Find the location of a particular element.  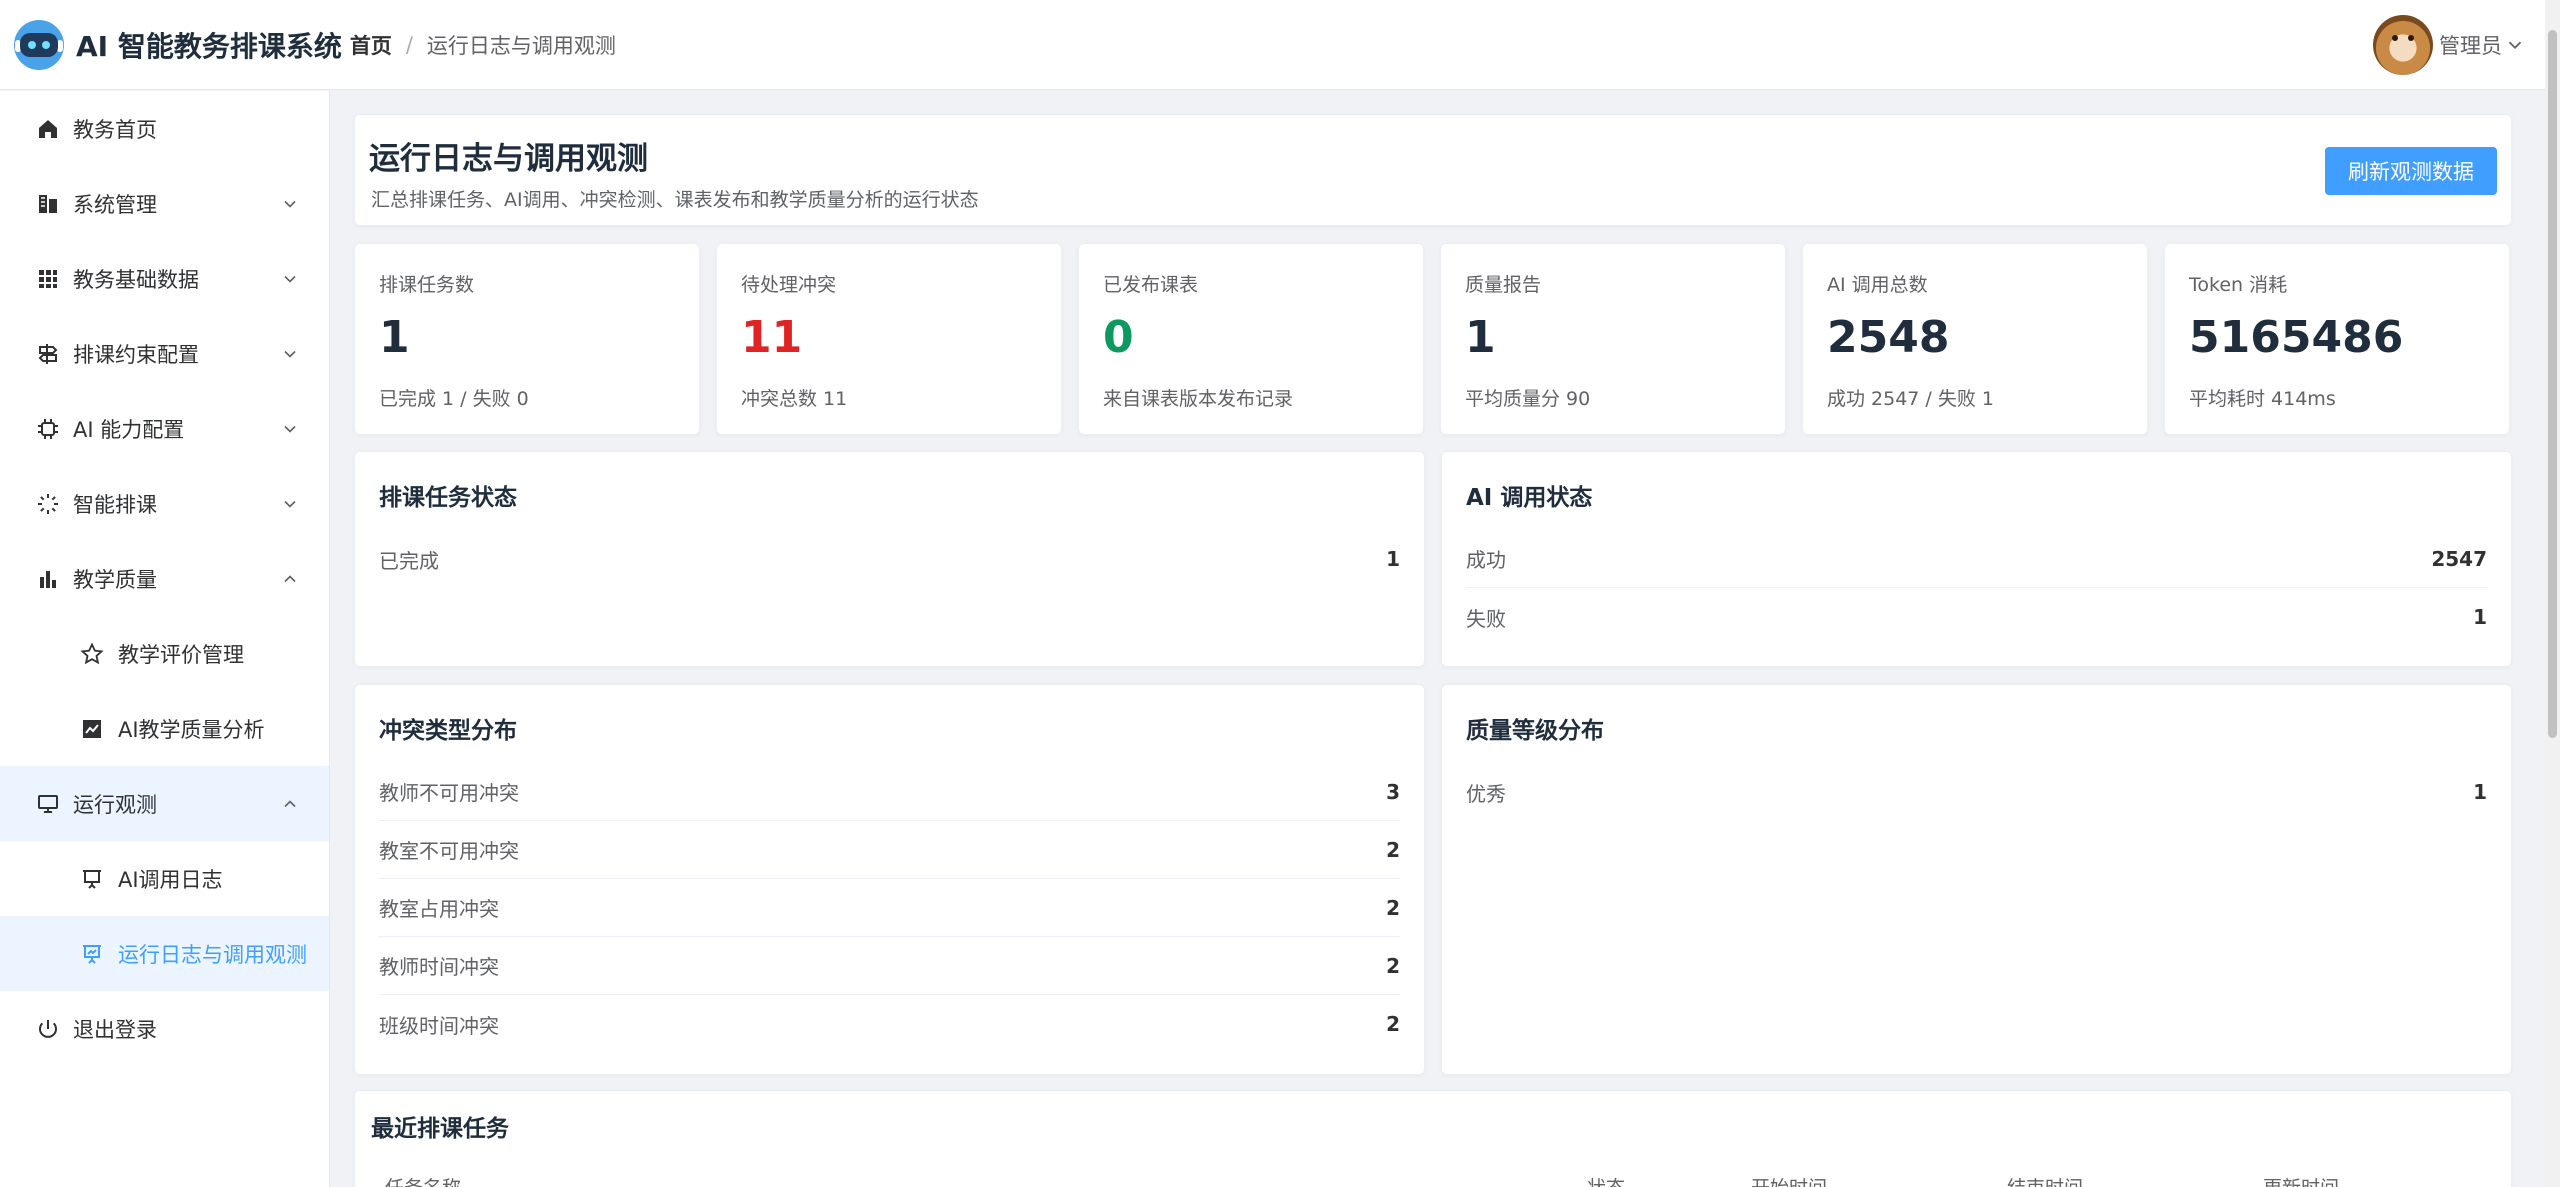

sidebar-item-teaching-quality: 教学质量 is located at coordinates (164, 578).